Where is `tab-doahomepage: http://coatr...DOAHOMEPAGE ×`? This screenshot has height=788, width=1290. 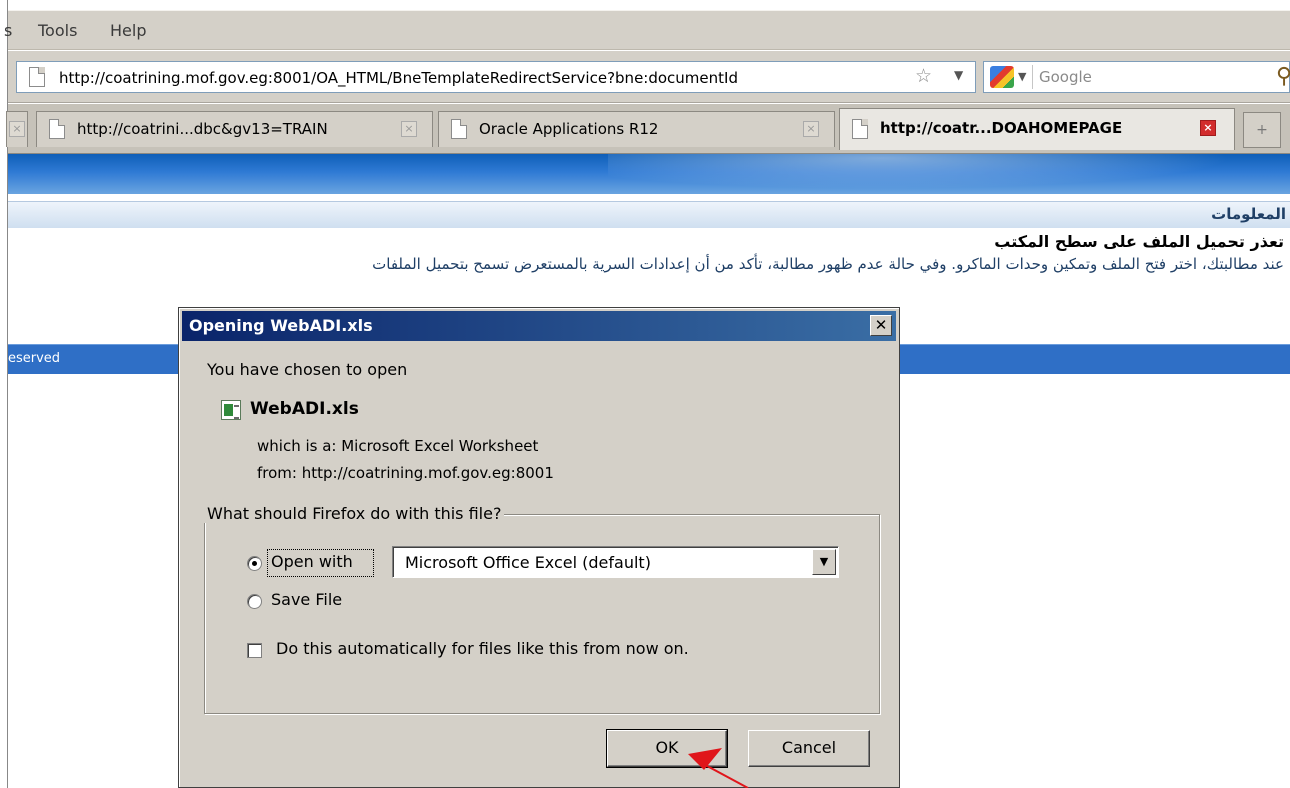
tab-doahomepage: http://coatr...DOAHOMEPAGE × is located at coordinates (1037, 129).